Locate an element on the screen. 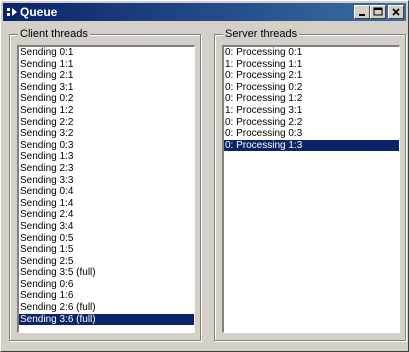  server-threads-label: Server threads is located at coordinates (261, 34).